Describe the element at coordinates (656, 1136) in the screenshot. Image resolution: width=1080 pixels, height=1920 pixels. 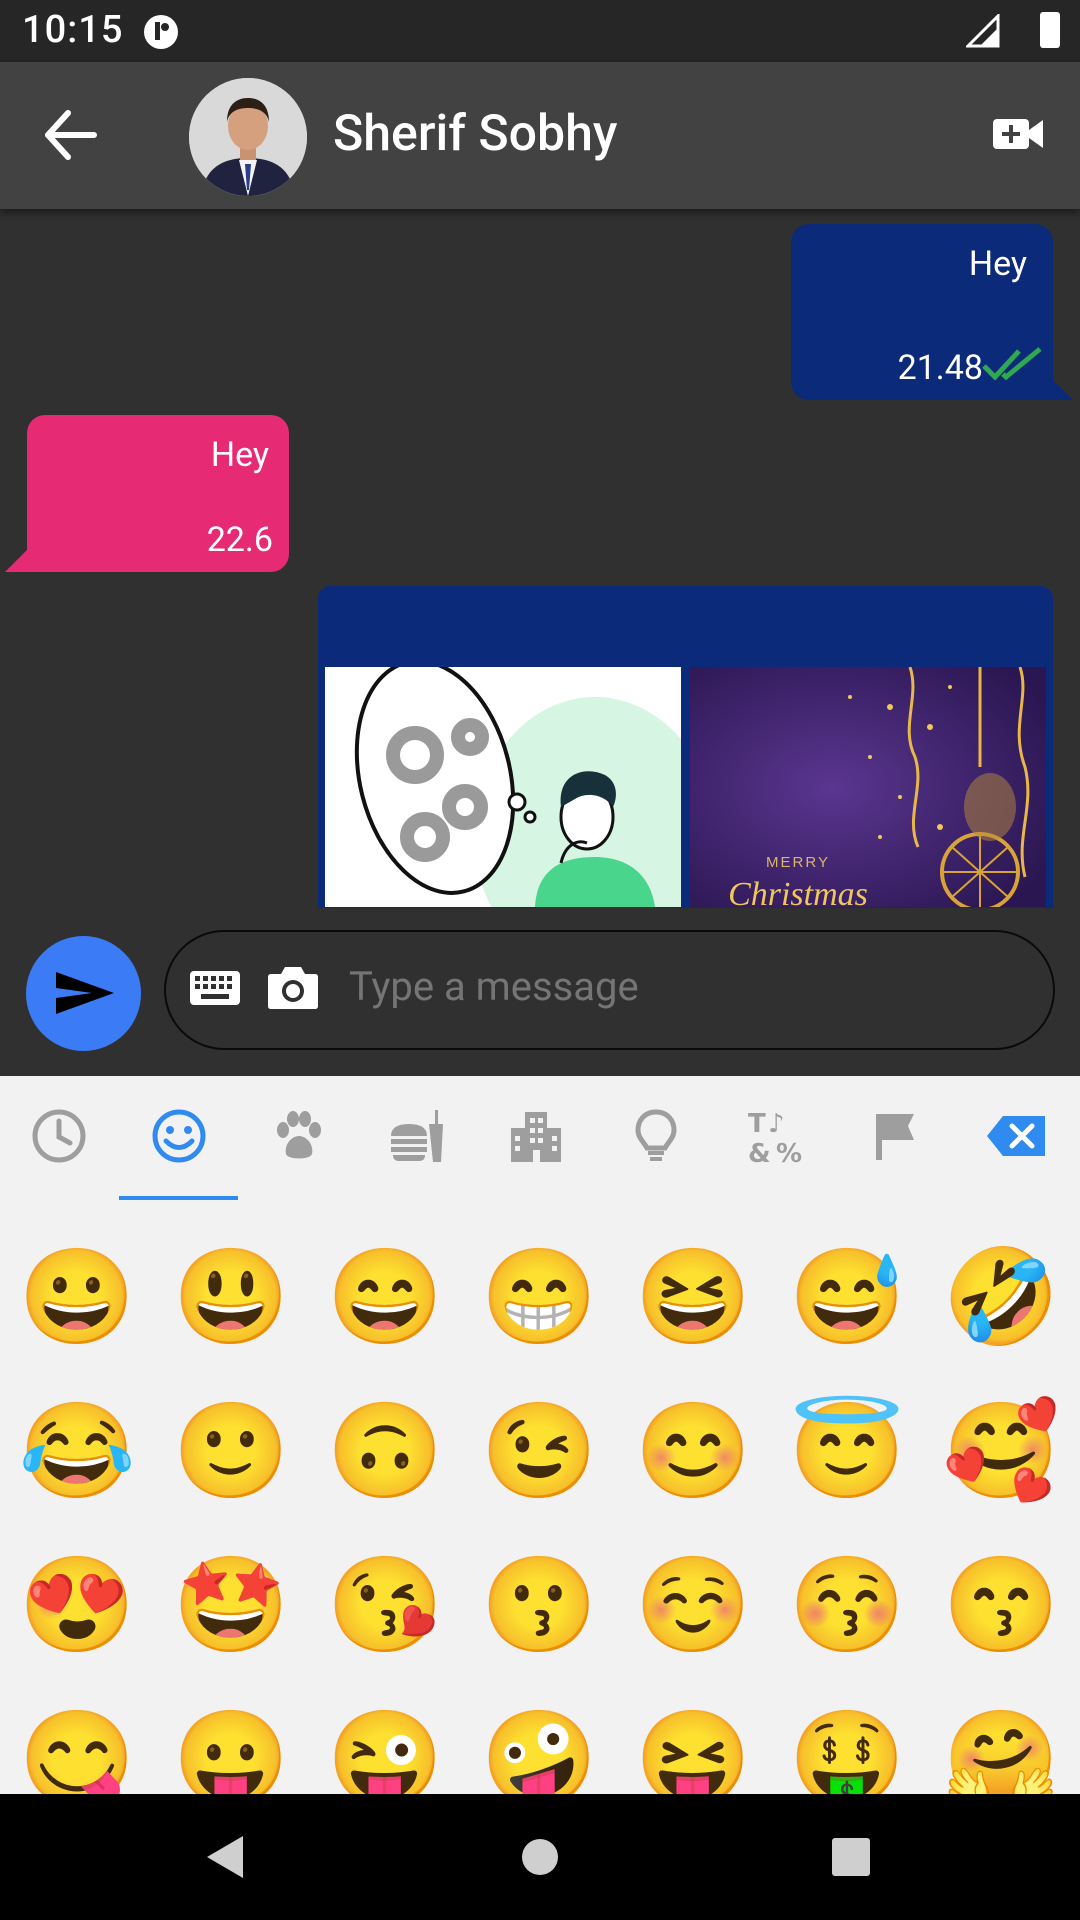
I see `objects-lightbulb-icon` at that location.